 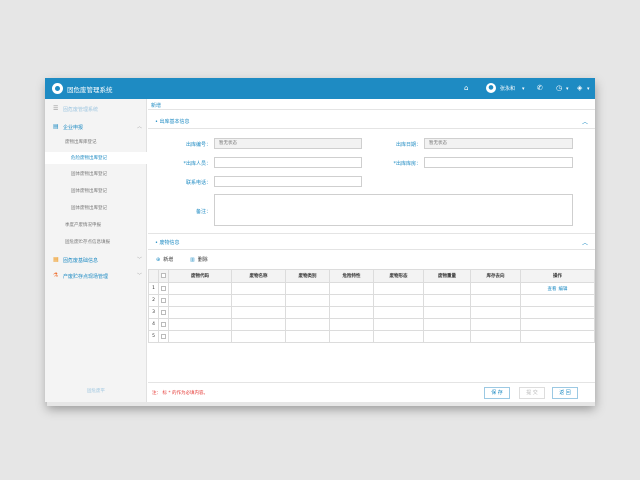 I want to click on help-icon: ◷, so click(x=559, y=88).